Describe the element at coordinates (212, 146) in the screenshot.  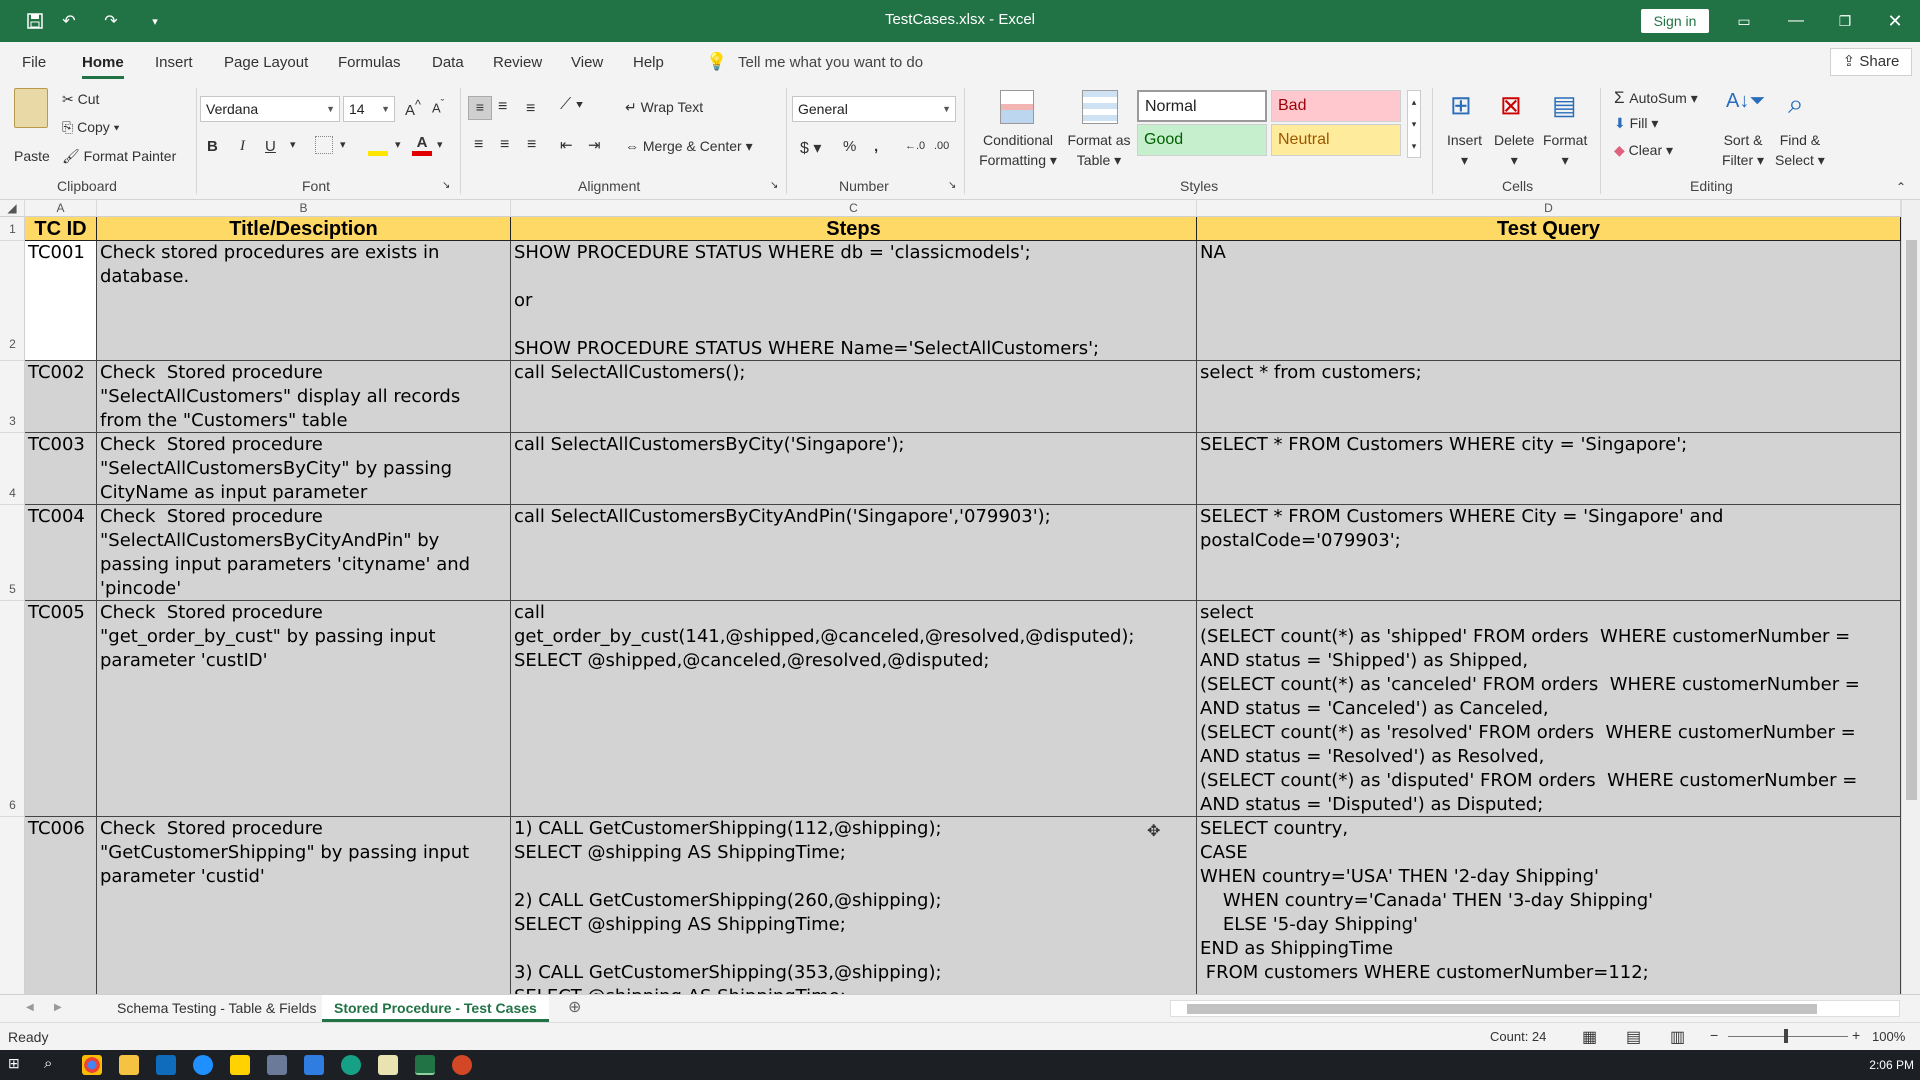
I see `bold-icon: B` at that location.